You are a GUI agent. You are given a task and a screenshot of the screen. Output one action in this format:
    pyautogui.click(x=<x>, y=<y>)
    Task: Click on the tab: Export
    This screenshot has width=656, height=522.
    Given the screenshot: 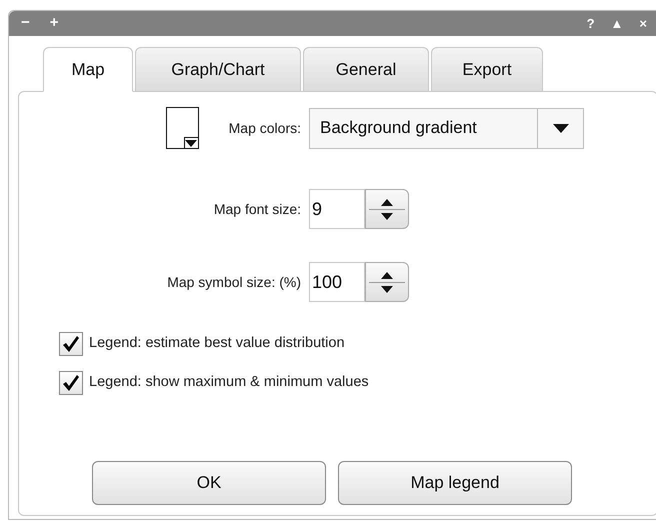 What is the action you would take?
    pyautogui.click(x=487, y=69)
    